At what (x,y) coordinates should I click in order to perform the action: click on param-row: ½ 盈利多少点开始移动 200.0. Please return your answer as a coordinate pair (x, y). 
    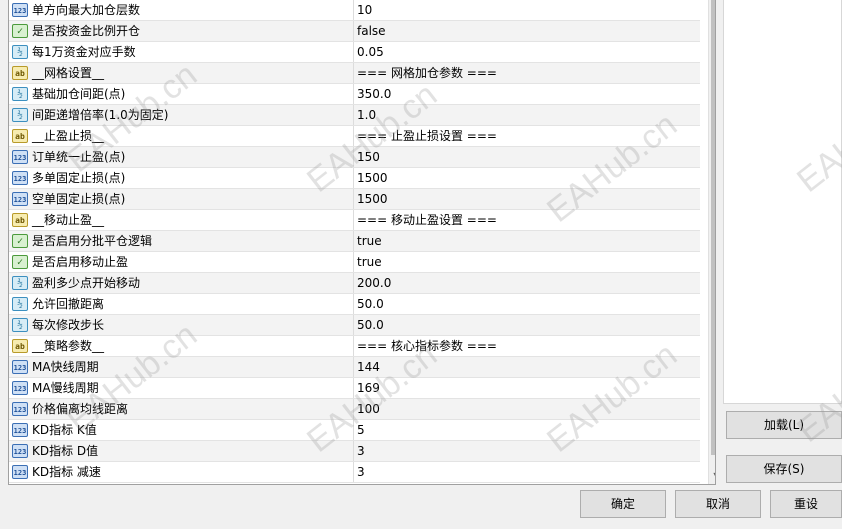
    Looking at the image, I should click on (354, 283).